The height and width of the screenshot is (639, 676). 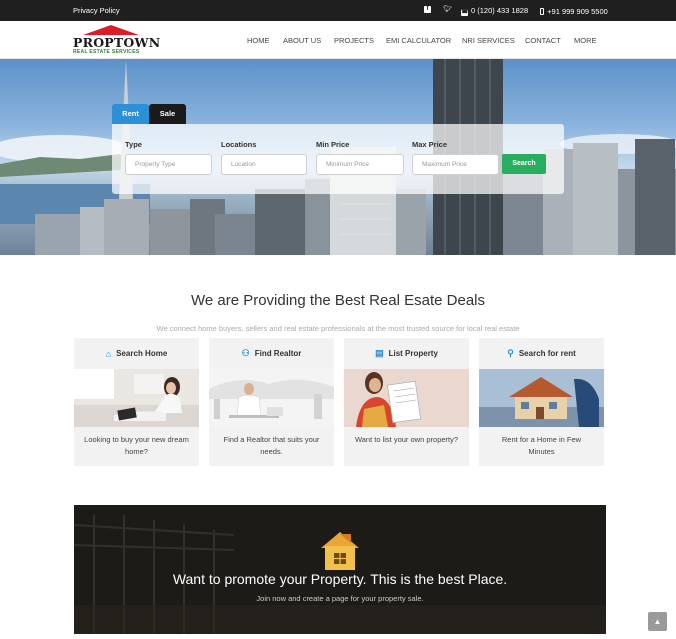 What do you see at coordinates (500, 10) in the screenshot?
I see `phone-number: 0 (120) 433 1828` at bounding box center [500, 10].